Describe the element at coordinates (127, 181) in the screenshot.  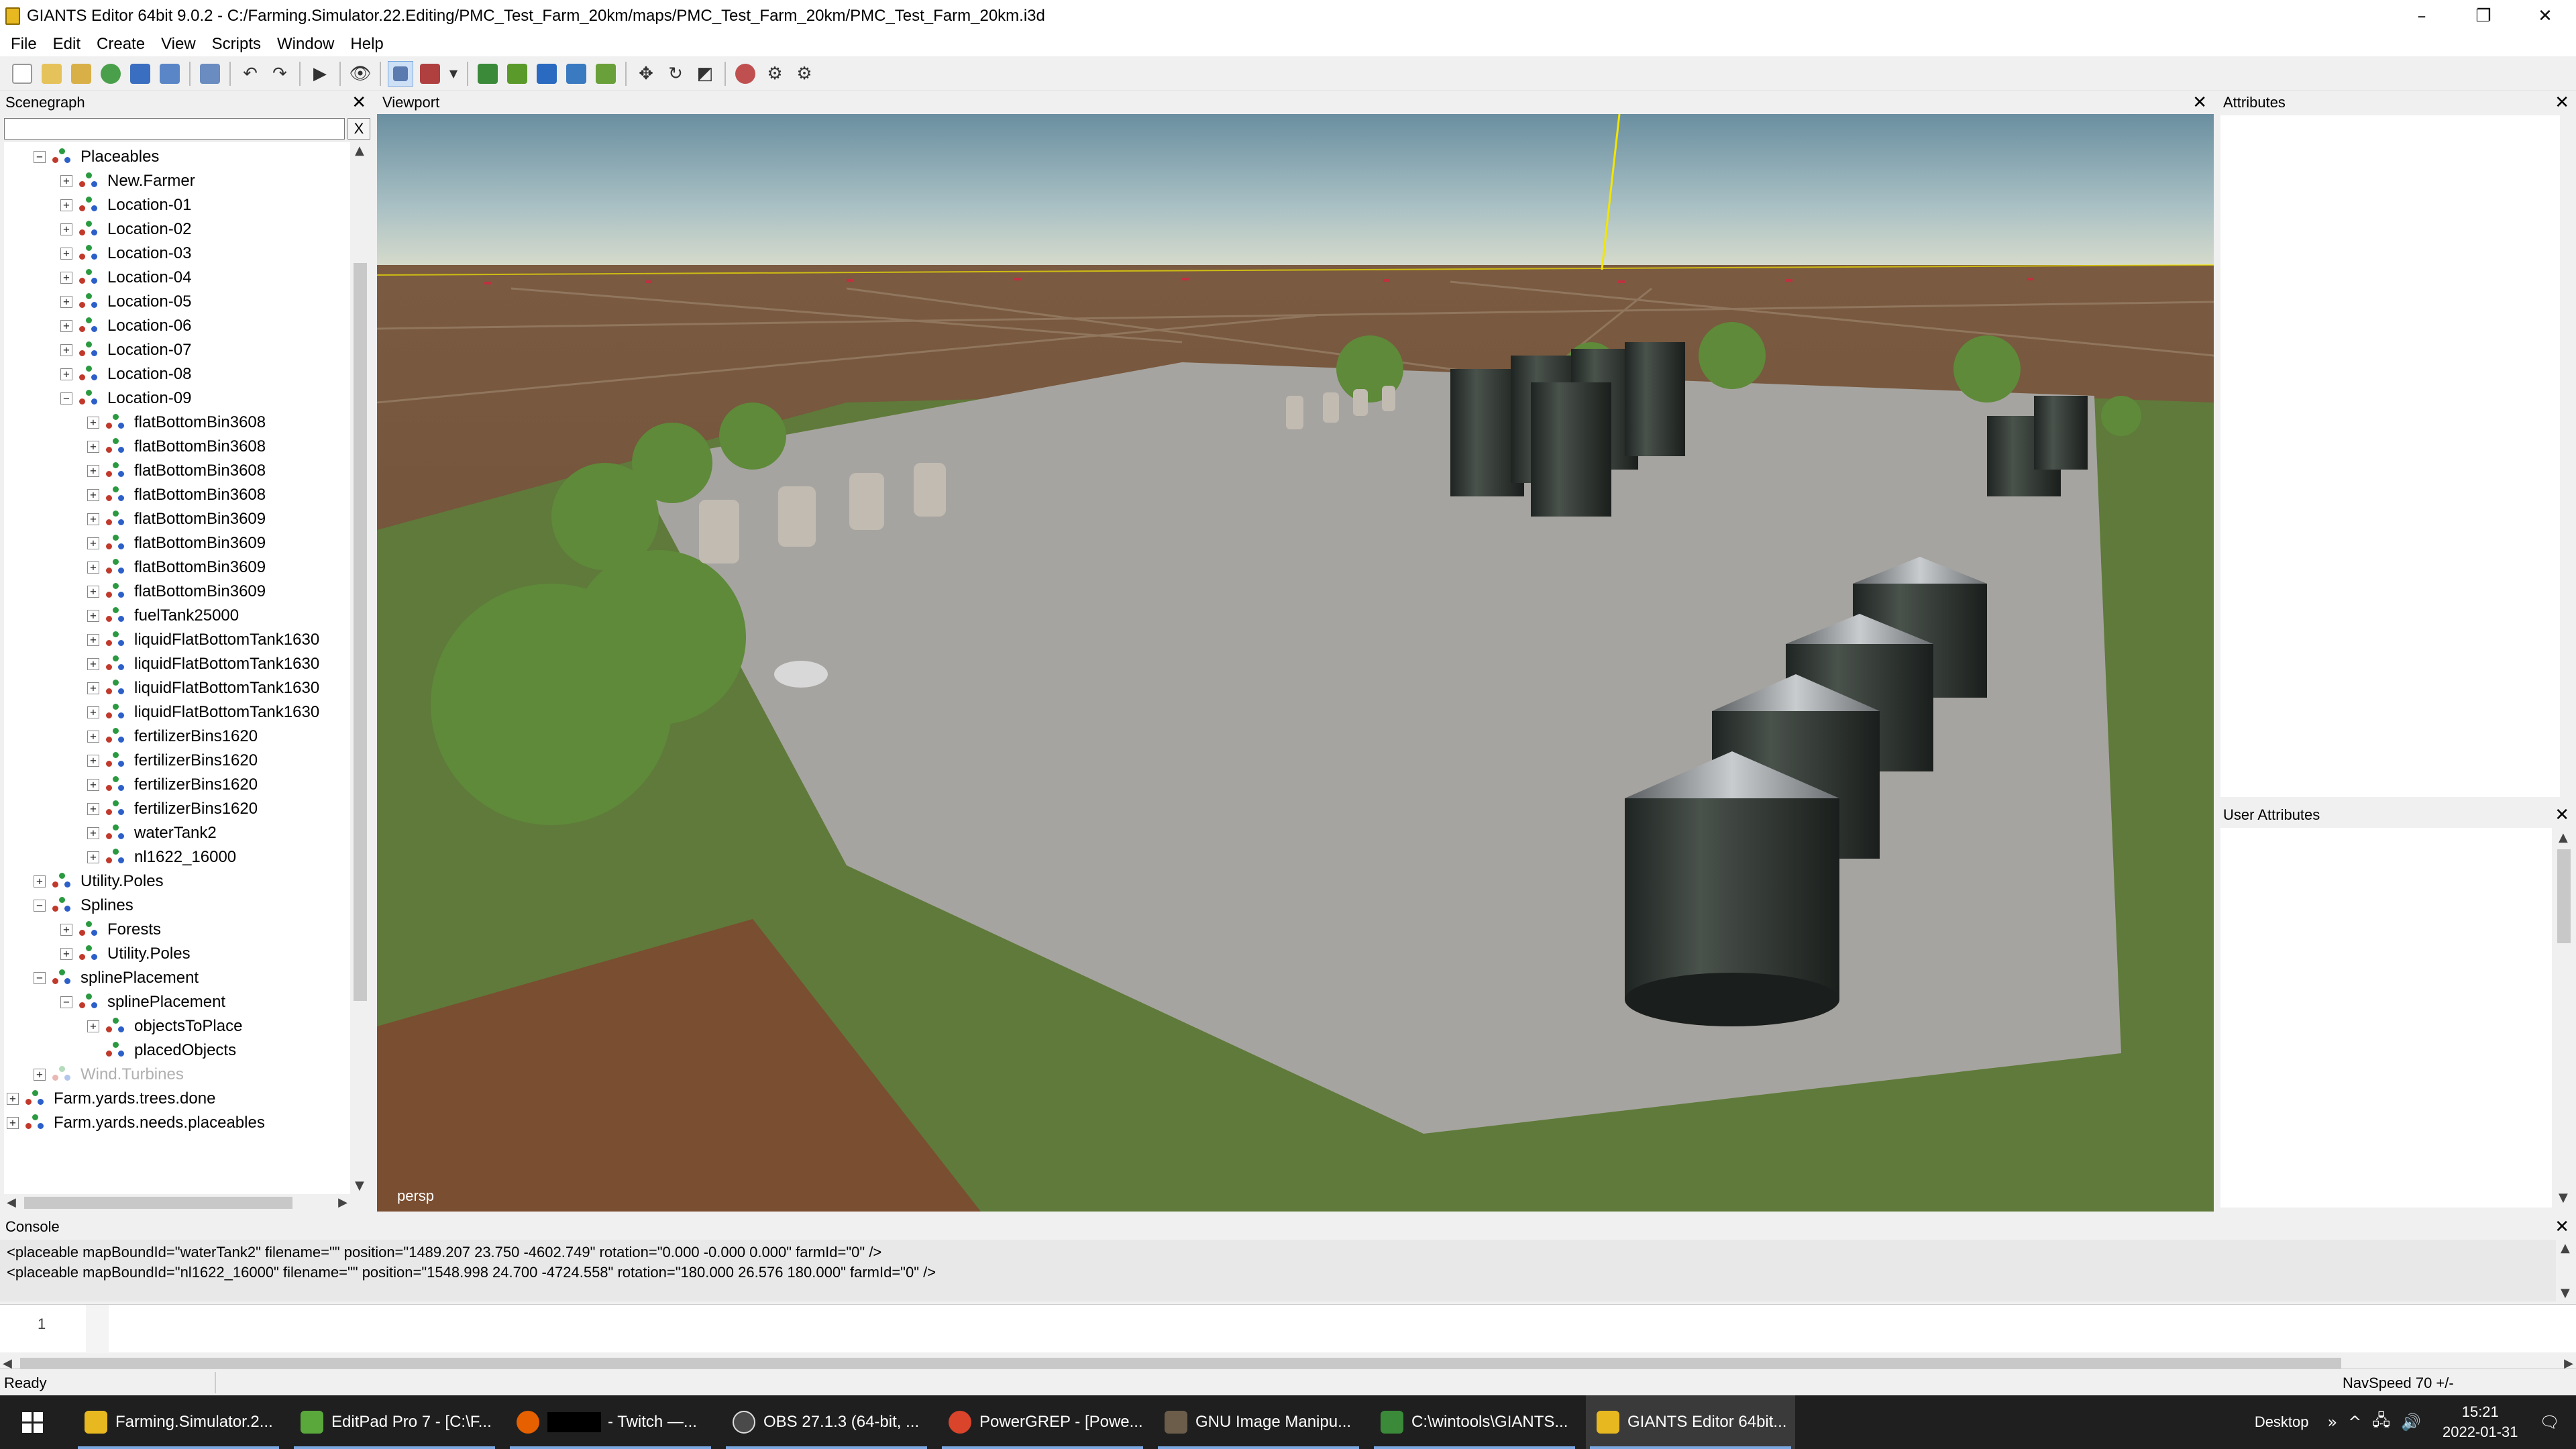
I see `tree-node: + New.Farmer` at that location.